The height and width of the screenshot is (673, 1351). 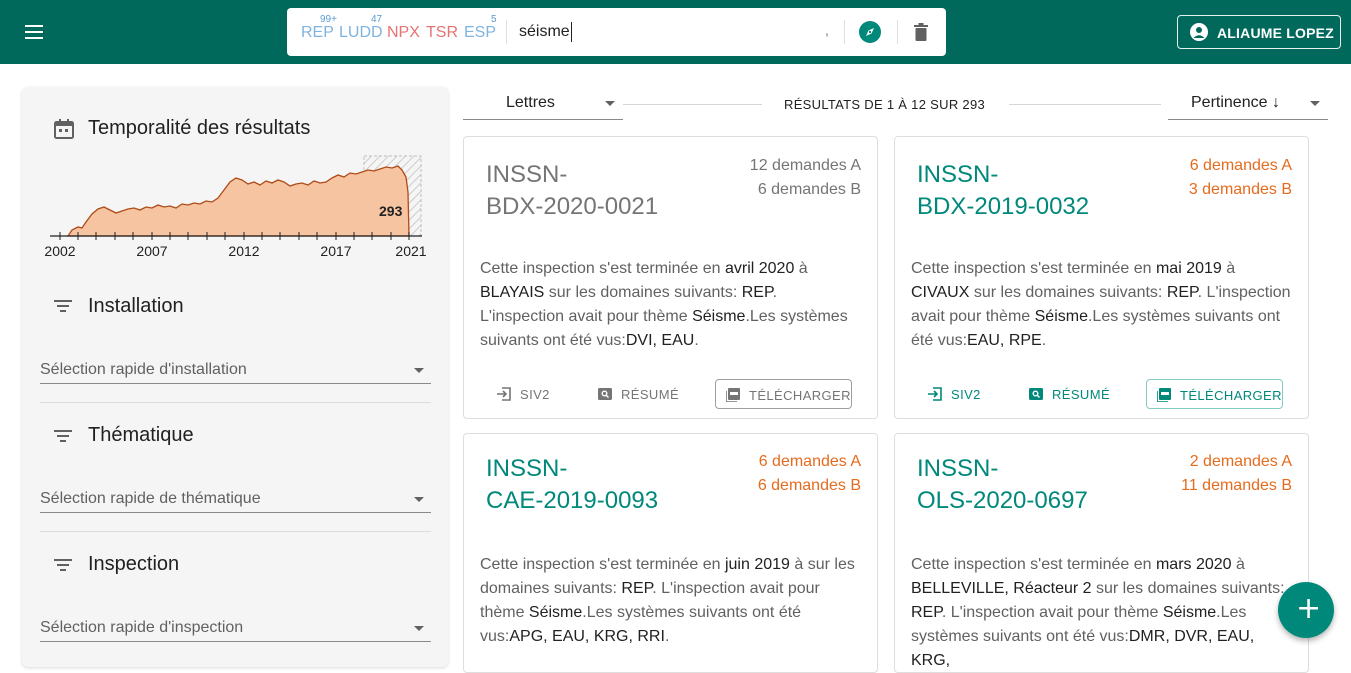 I want to click on card-title-line: BDX-2019-0032, so click(x=1003, y=206).